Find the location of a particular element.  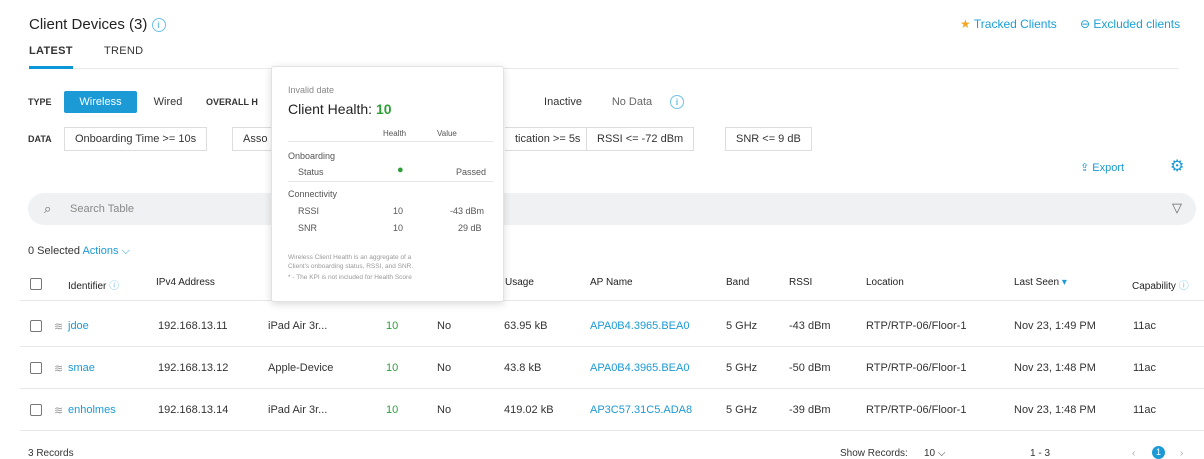

chip-snr: SNR <= 9 dB is located at coordinates (768, 139).